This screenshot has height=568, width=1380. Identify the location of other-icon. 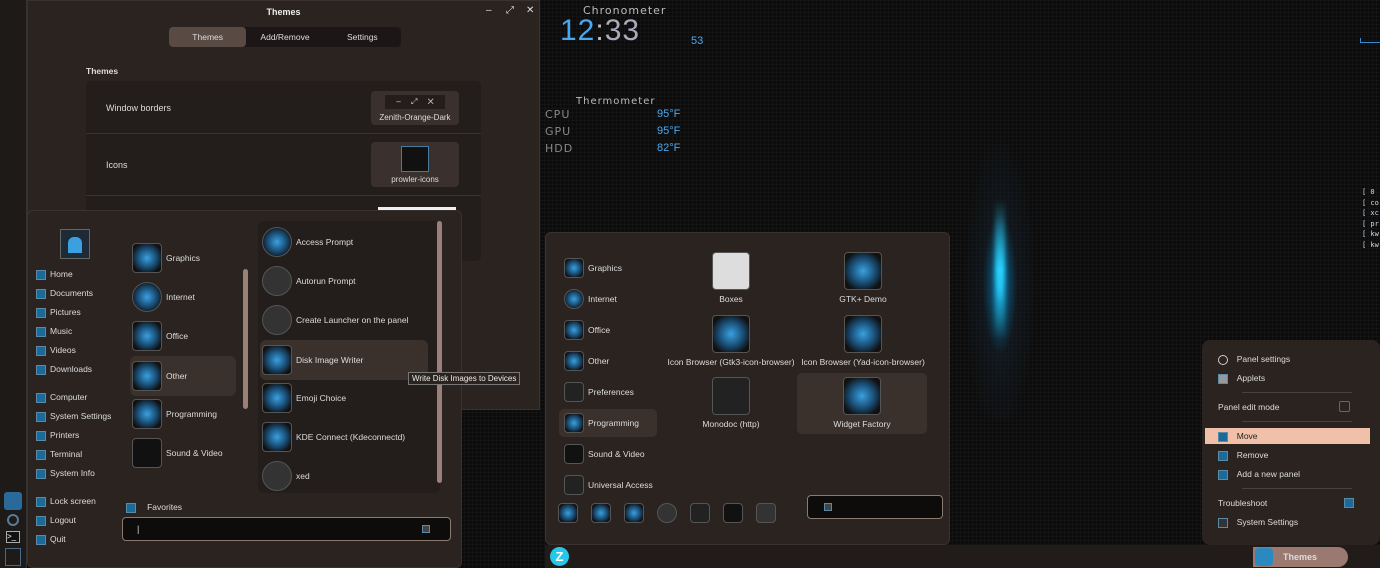
(147, 376).